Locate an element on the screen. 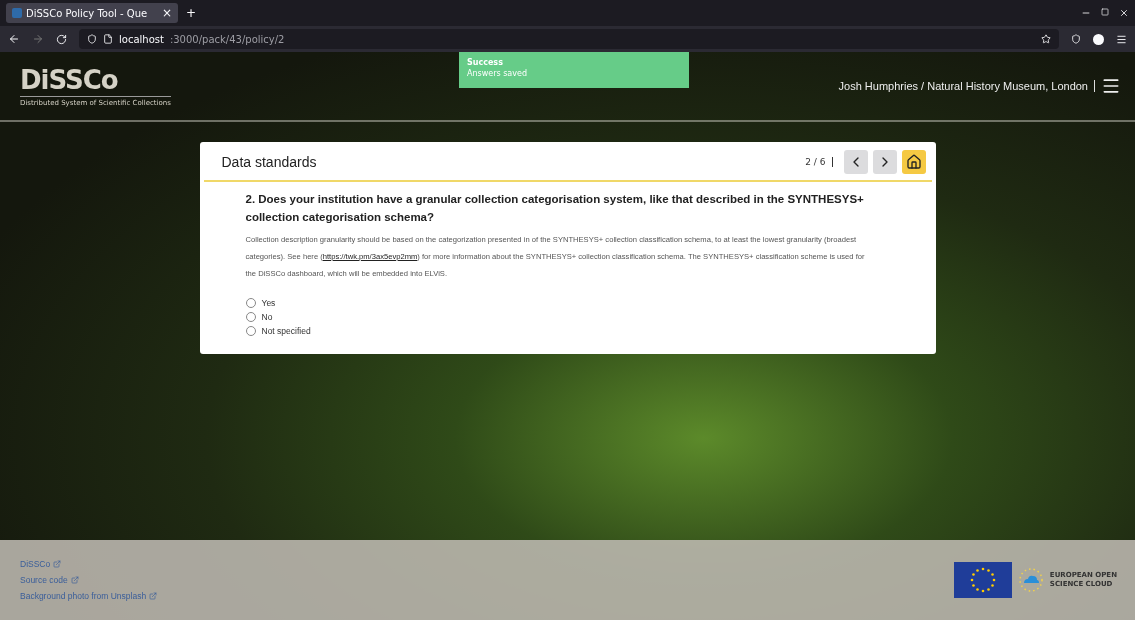 The image size is (1135, 620). cloud-logo-icon is located at coordinates (1030, 580).